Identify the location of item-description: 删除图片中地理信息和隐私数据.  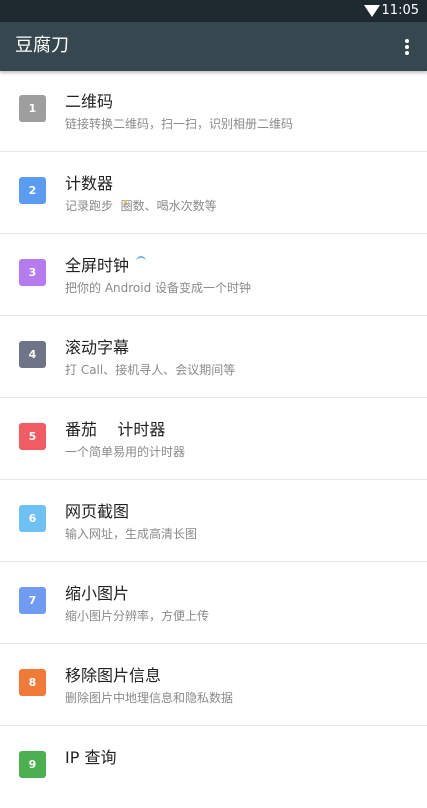
(149, 698).